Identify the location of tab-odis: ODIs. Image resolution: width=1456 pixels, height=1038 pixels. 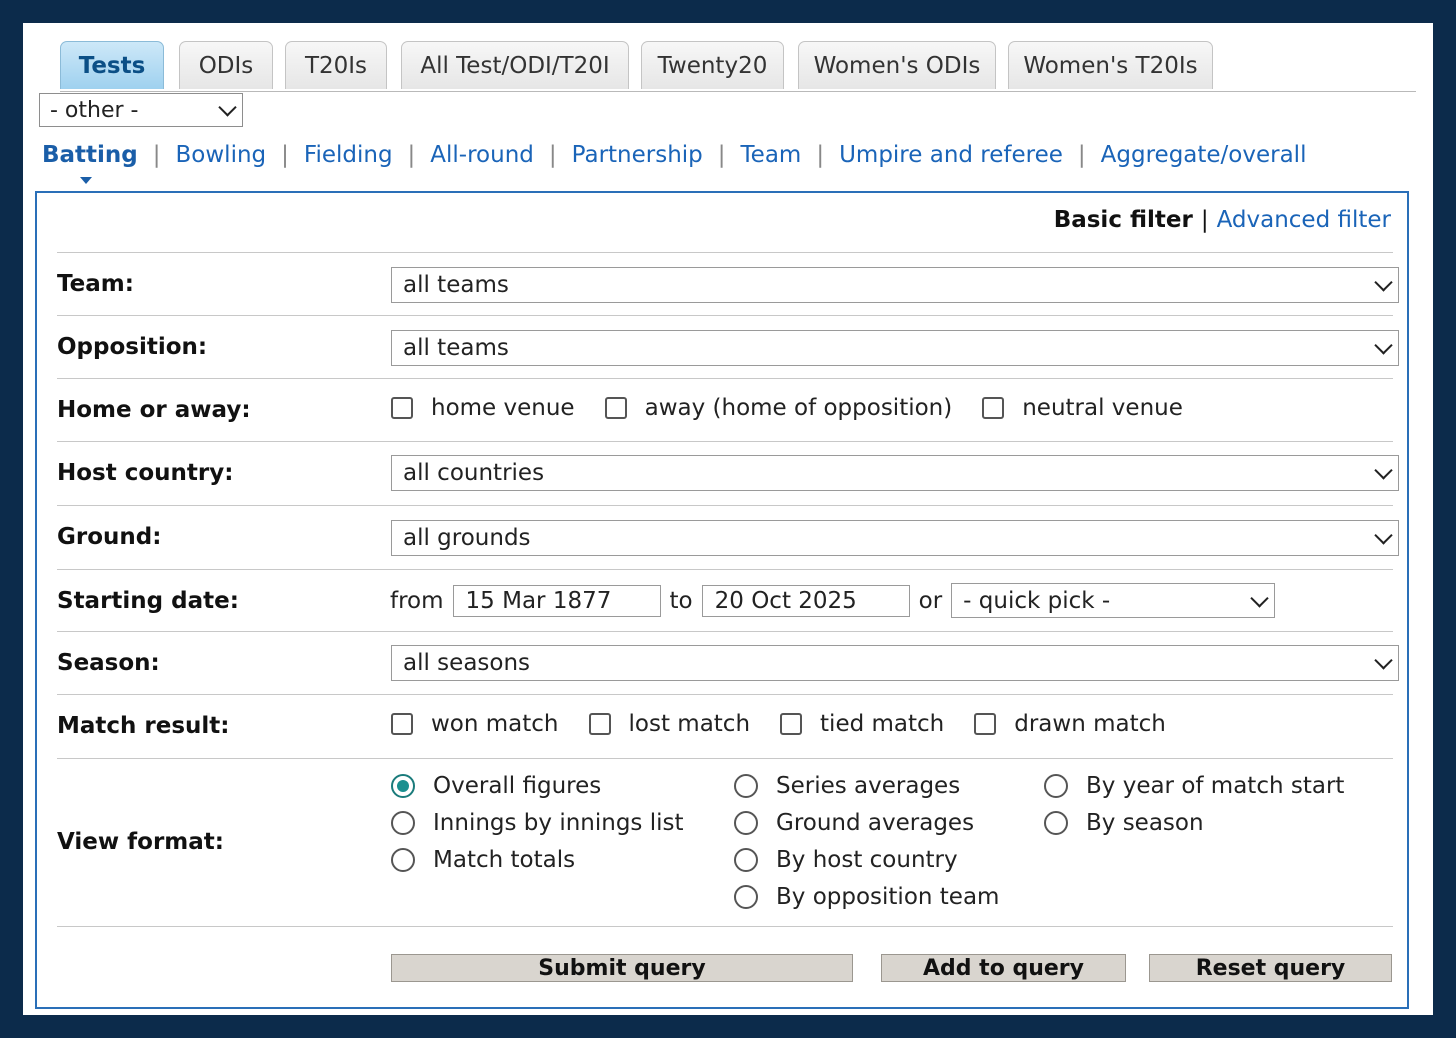
(226, 65).